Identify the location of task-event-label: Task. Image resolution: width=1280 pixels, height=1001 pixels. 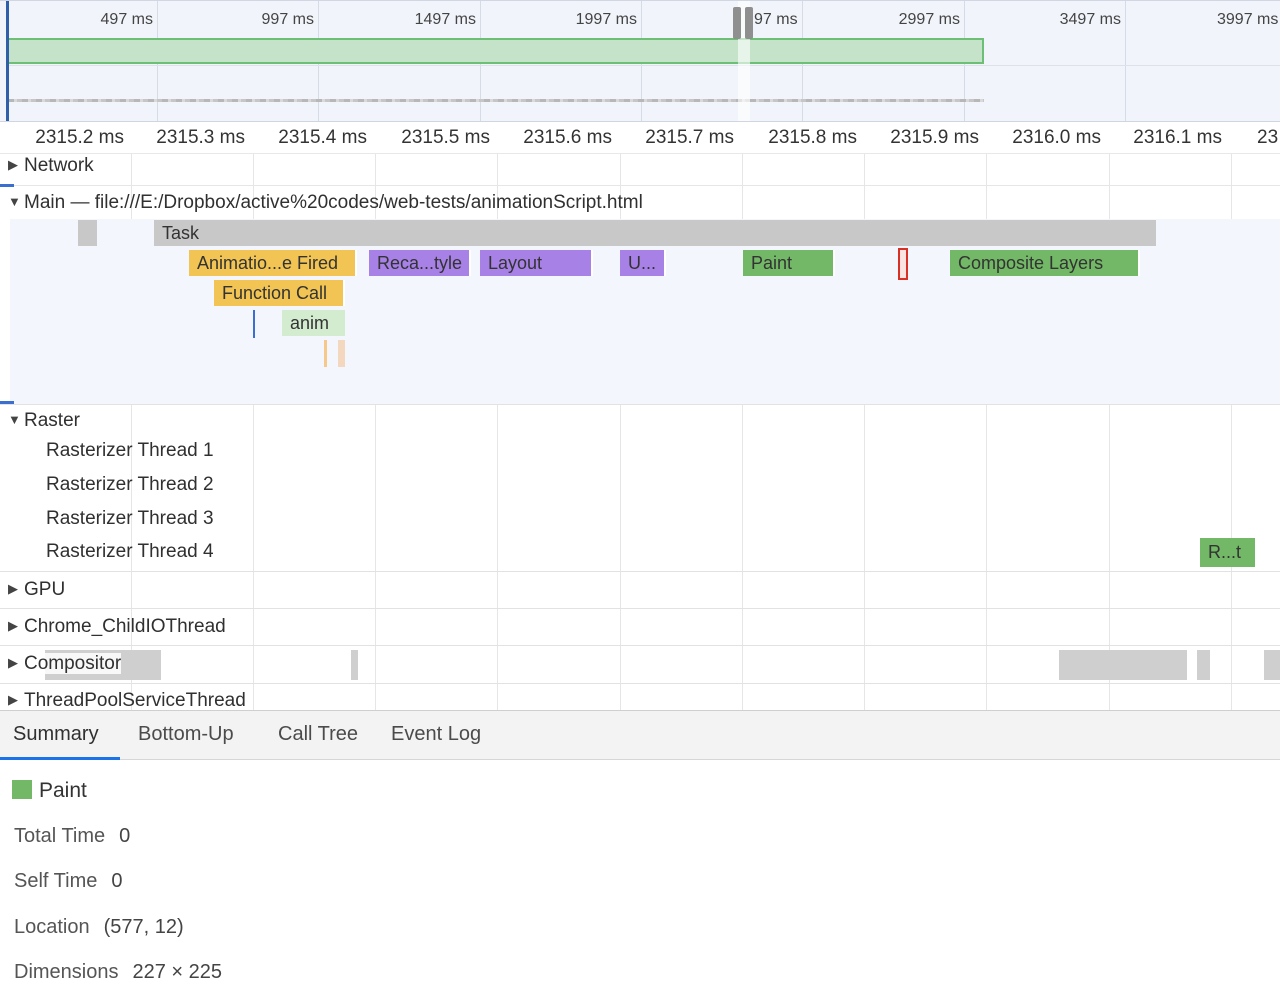
(181, 233).